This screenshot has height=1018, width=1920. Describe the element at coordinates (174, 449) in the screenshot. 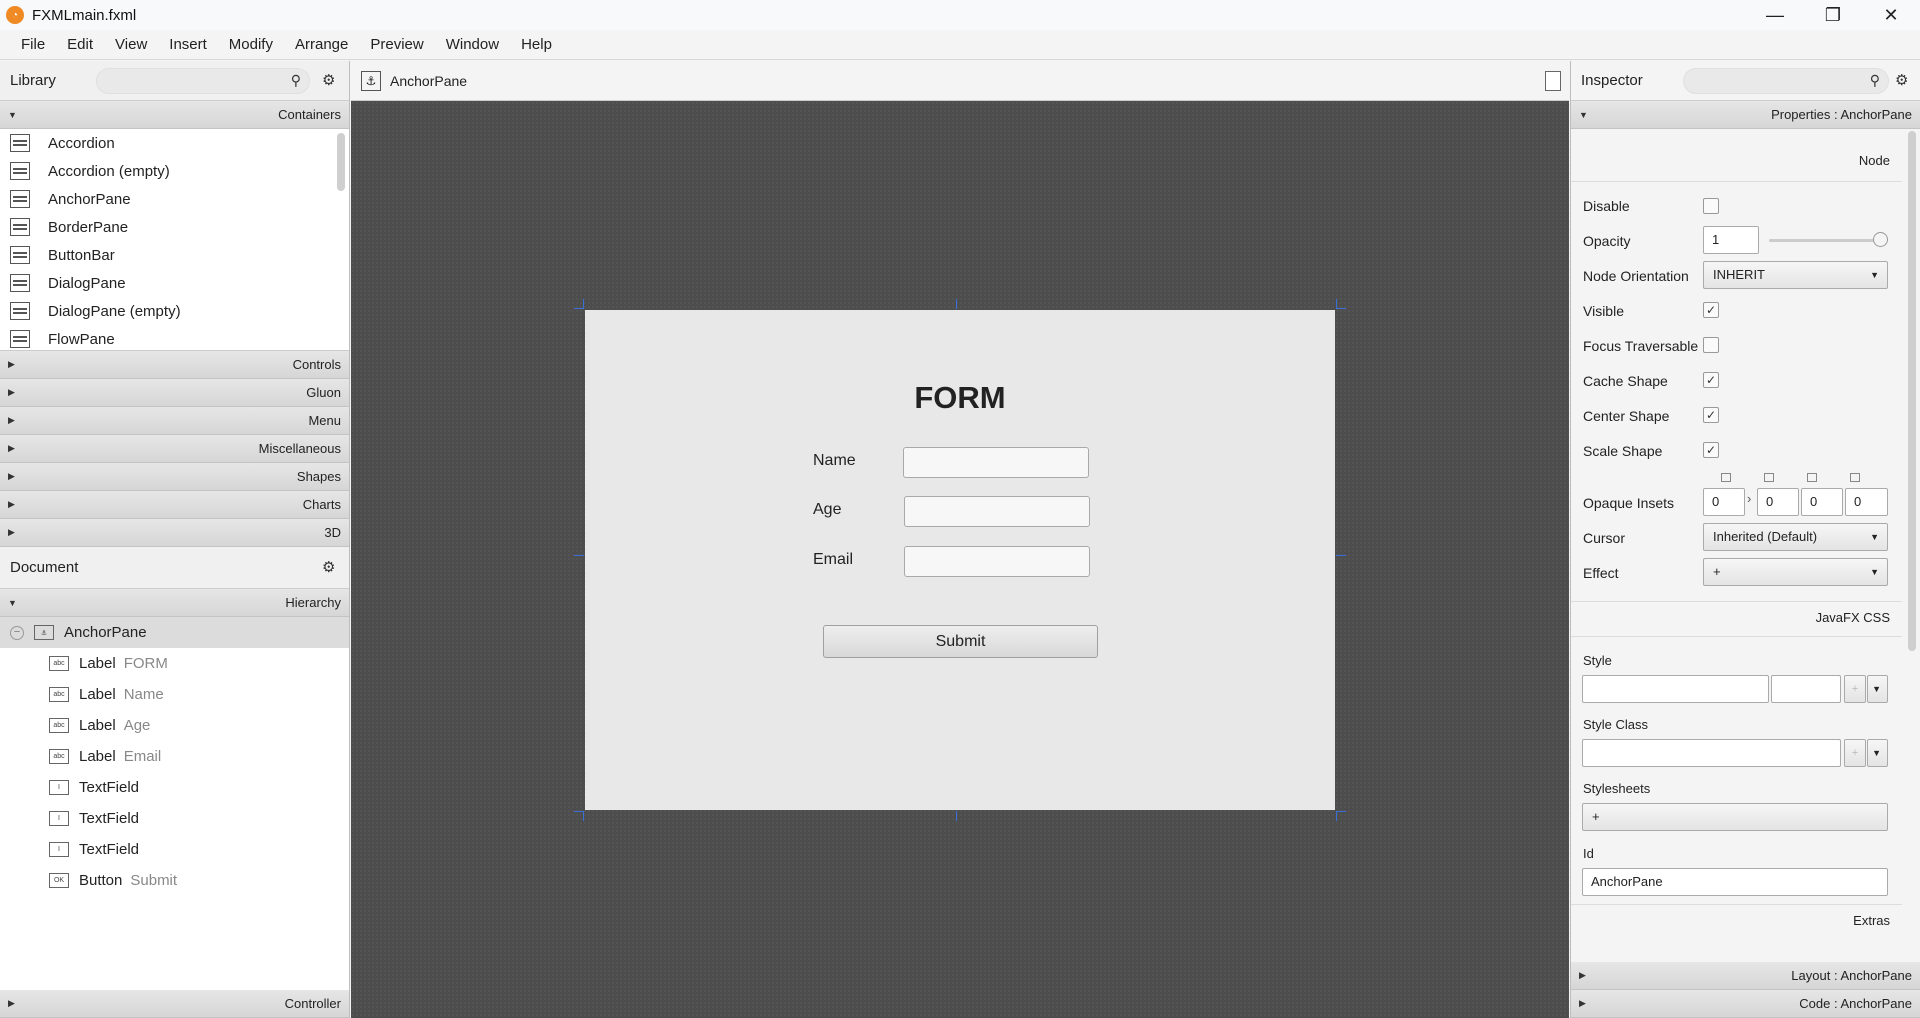

I see `section-miscellaneous: ▶ Miscellaneous` at that location.